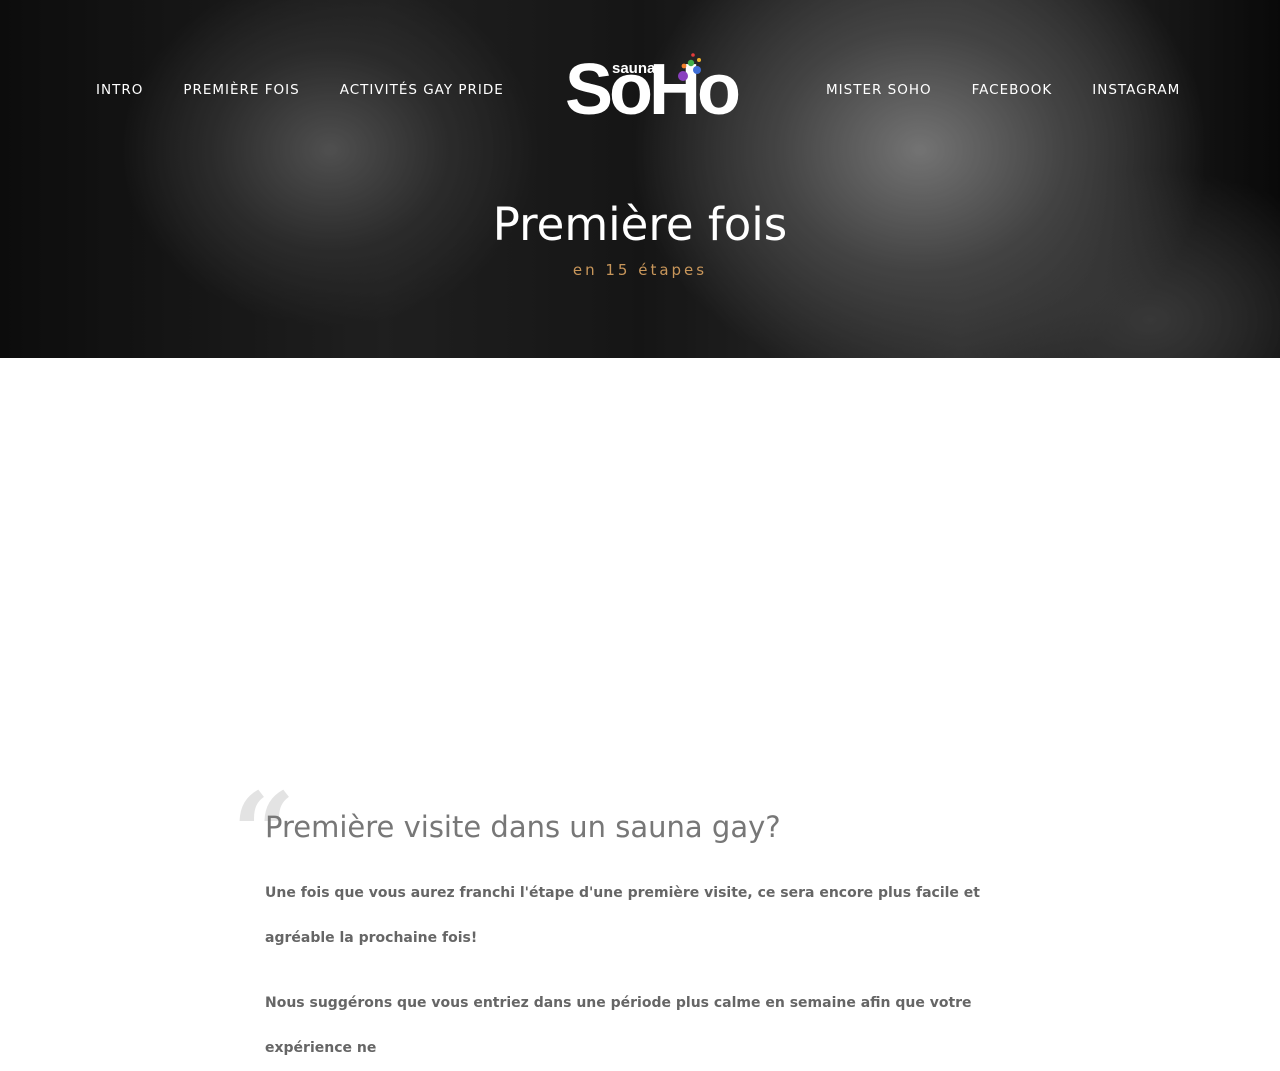 This screenshot has width=1280, height=1071. Describe the element at coordinates (640, 224) in the screenshot. I see `page-title: Première fois` at that location.